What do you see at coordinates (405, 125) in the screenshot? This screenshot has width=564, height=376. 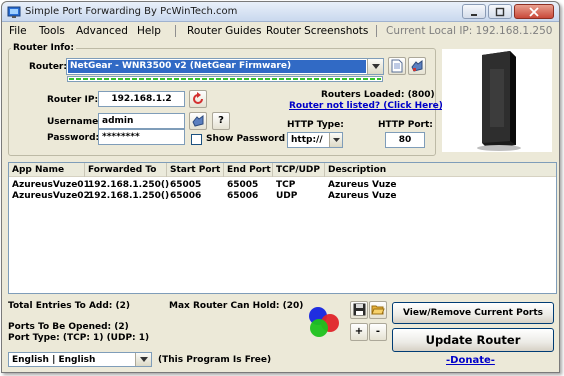 I see `http-port-label: HTTP Port:` at bounding box center [405, 125].